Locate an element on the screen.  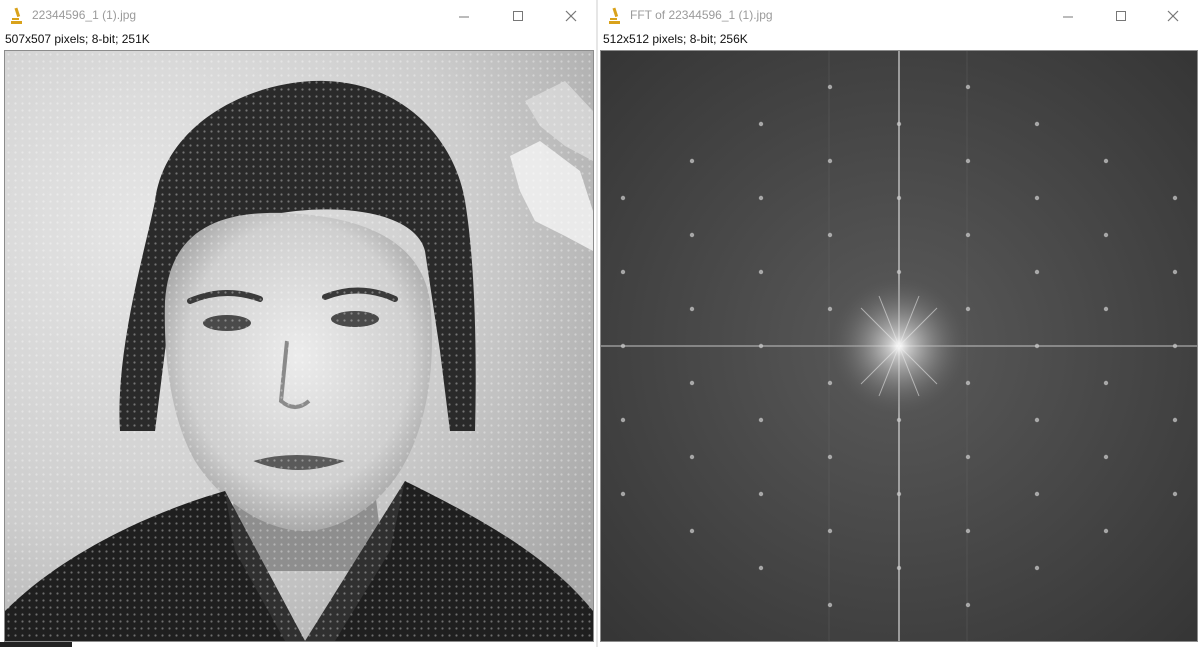
title-bar: FFT of 22344596_1 (1).jpg is located at coordinates (899, 16).